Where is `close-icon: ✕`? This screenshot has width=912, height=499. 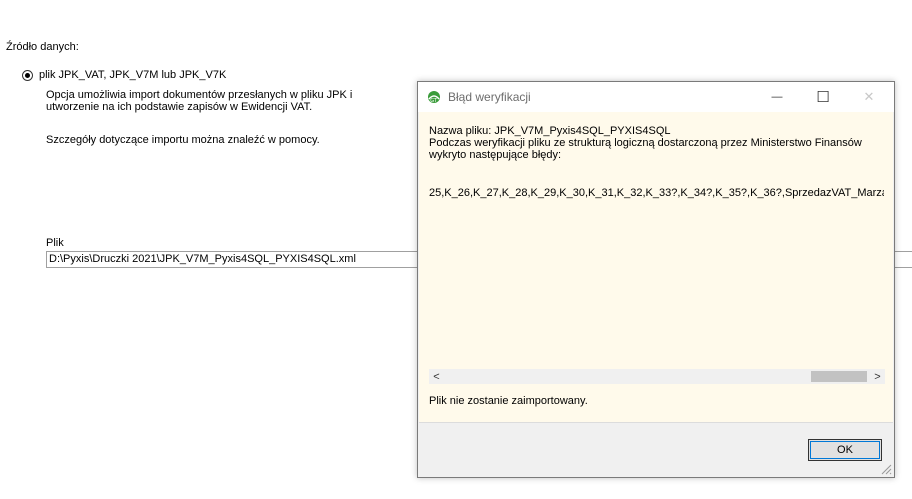 close-icon: ✕ is located at coordinates (869, 96).